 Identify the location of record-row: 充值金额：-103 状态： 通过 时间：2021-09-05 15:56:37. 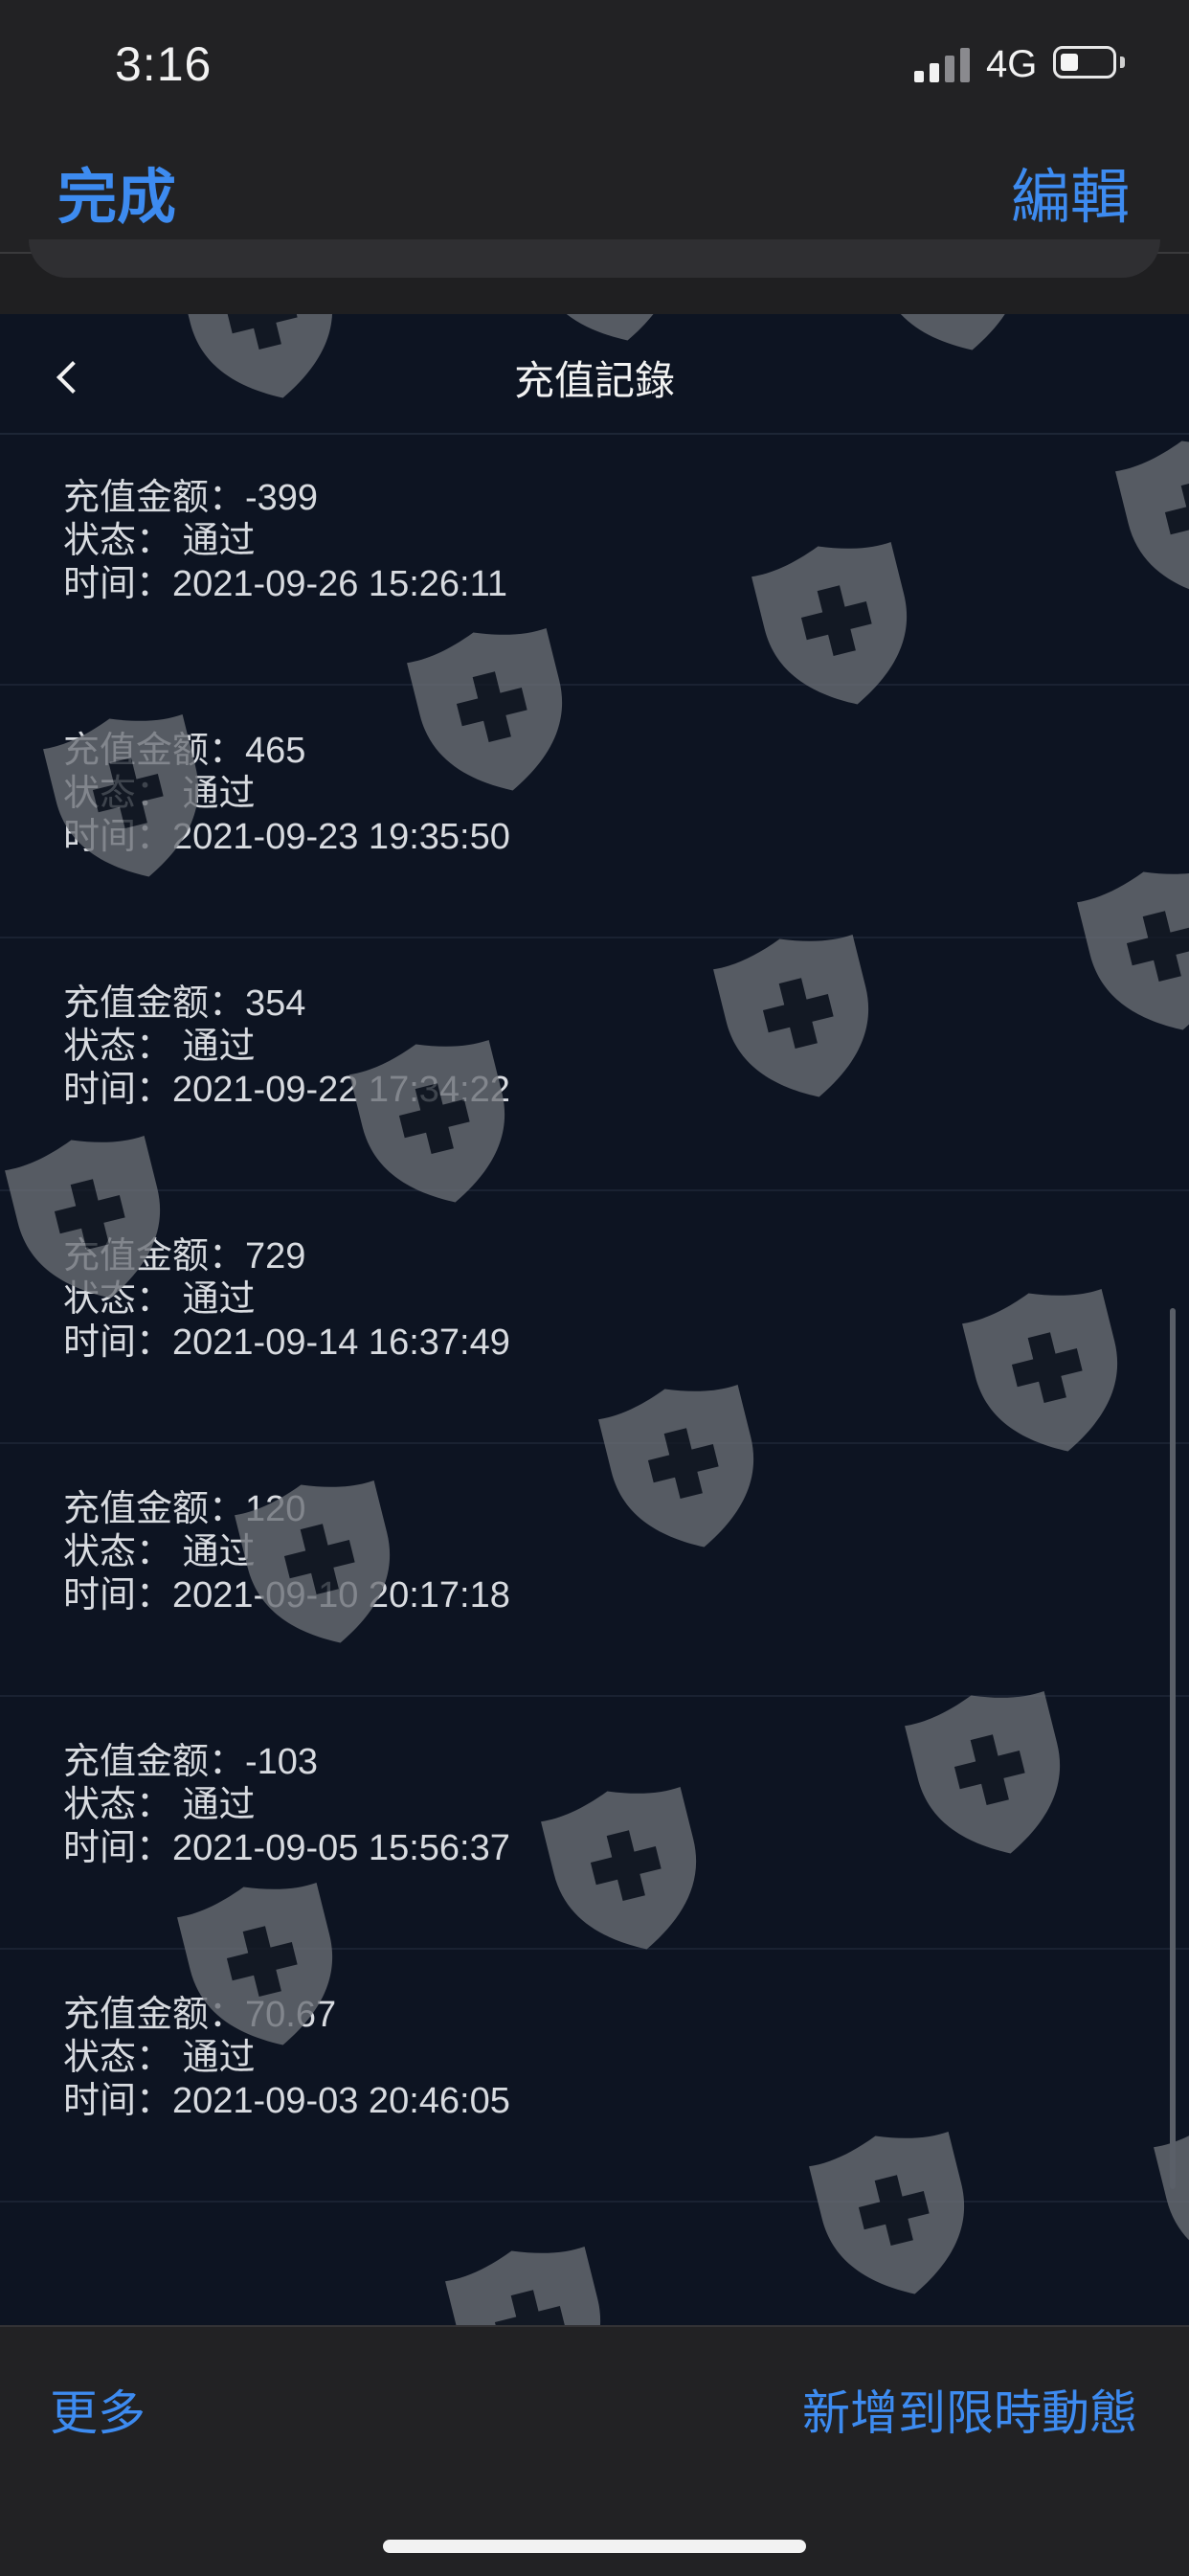
(594, 1823).